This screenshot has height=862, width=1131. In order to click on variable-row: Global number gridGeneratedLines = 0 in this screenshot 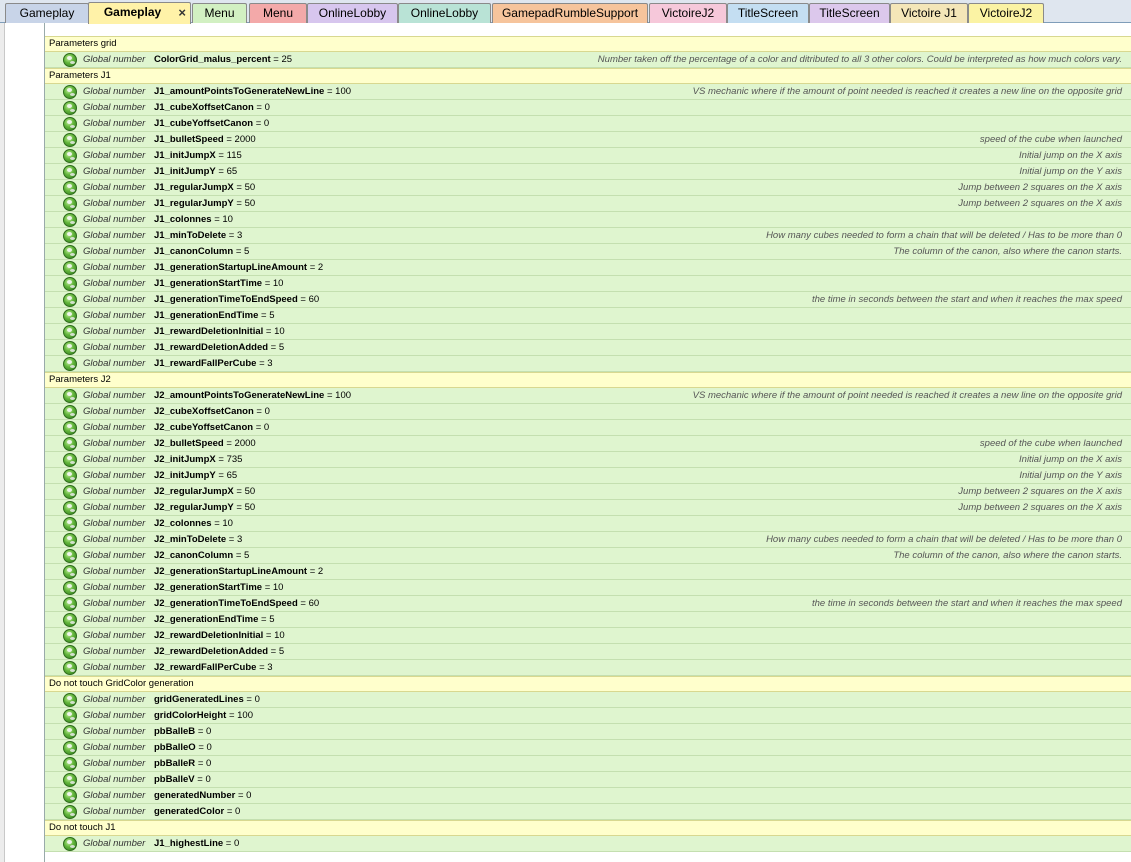, I will do `click(588, 700)`.